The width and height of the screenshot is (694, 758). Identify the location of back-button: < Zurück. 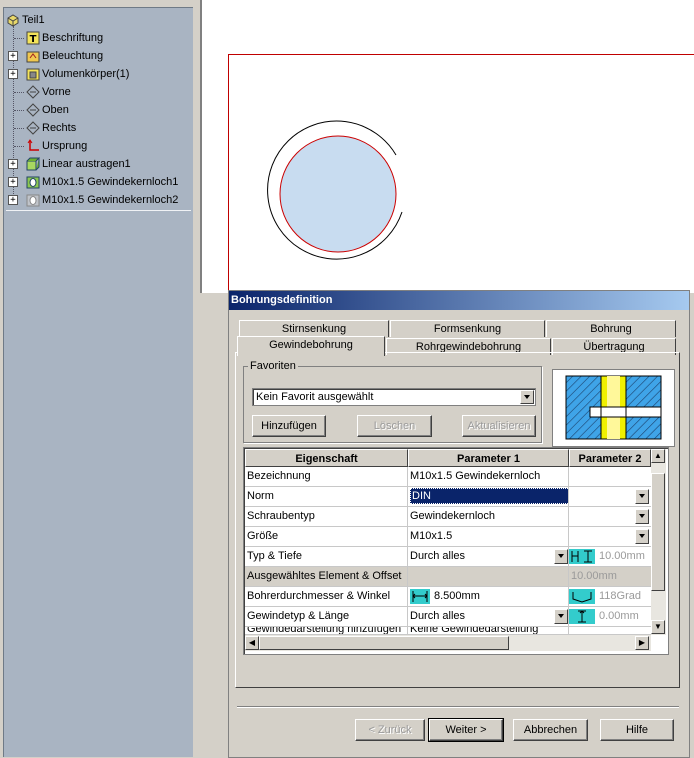
(390, 730).